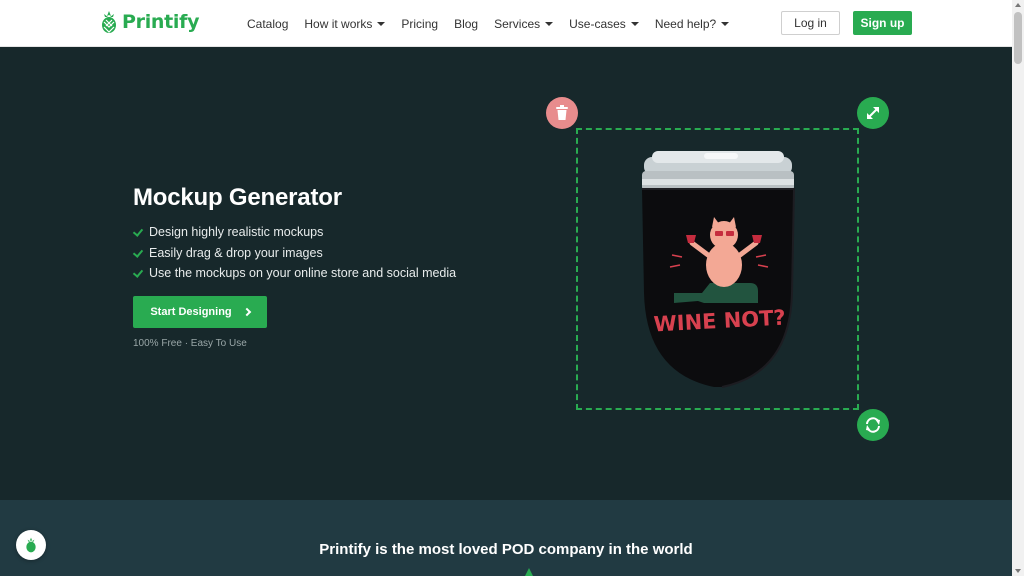  I want to click on pineapple-chat-icon, so click(31, 545).